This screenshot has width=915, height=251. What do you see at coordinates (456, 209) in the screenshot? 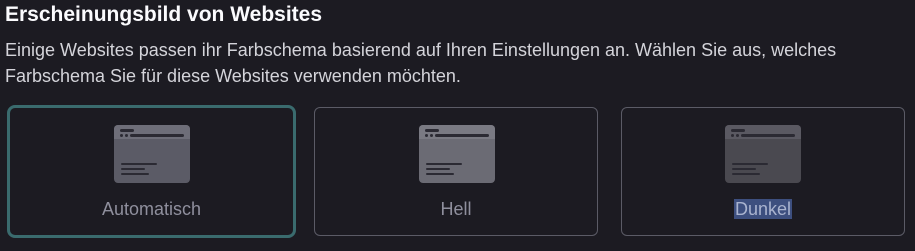
I see `option-label-light: Hell` at bounding box center [456, 209].